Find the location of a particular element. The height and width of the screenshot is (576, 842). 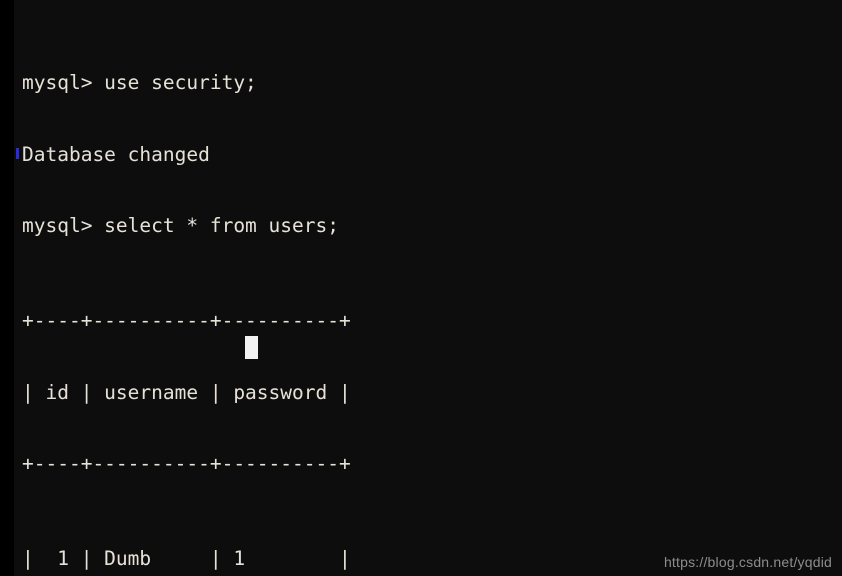

table-header-row: | id | username | password | is located at coordinates (186, 392).